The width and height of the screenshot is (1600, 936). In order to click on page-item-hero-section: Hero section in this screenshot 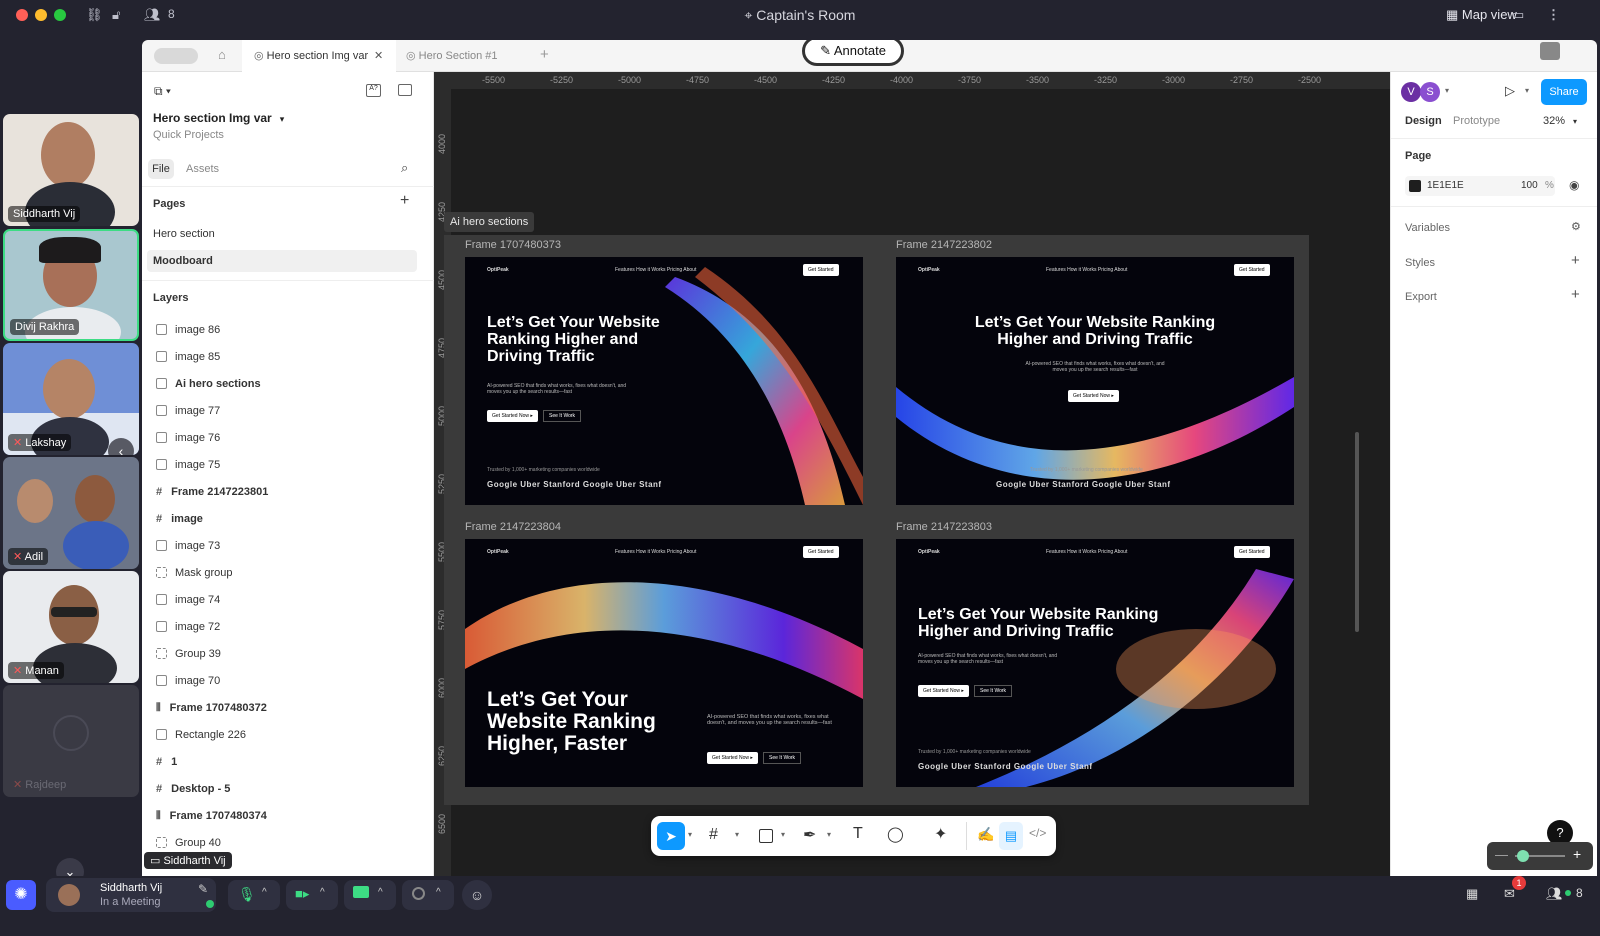, I will do `click(184, 234)`.